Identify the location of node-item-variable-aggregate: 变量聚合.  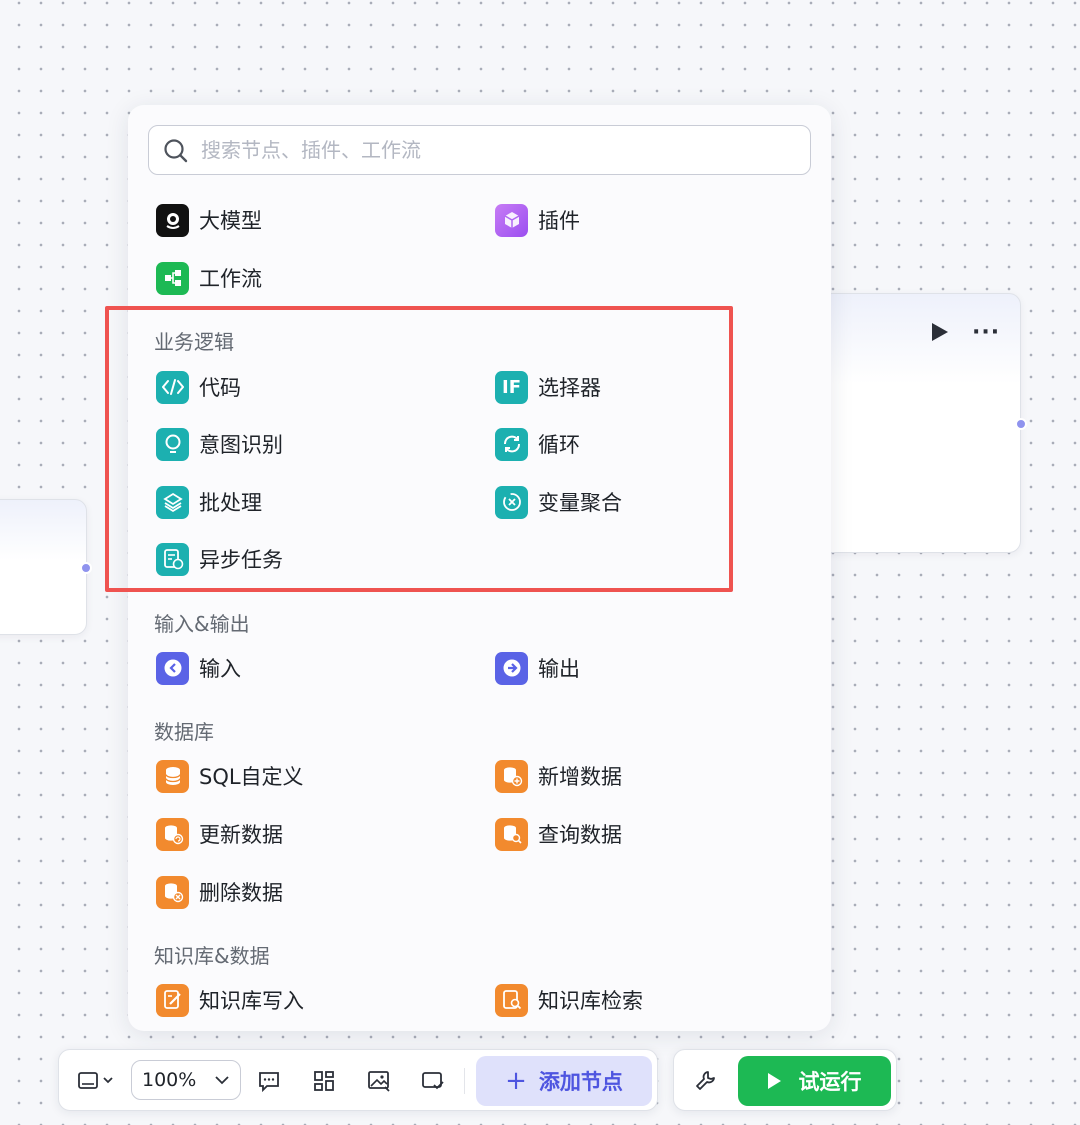
(558, 502).